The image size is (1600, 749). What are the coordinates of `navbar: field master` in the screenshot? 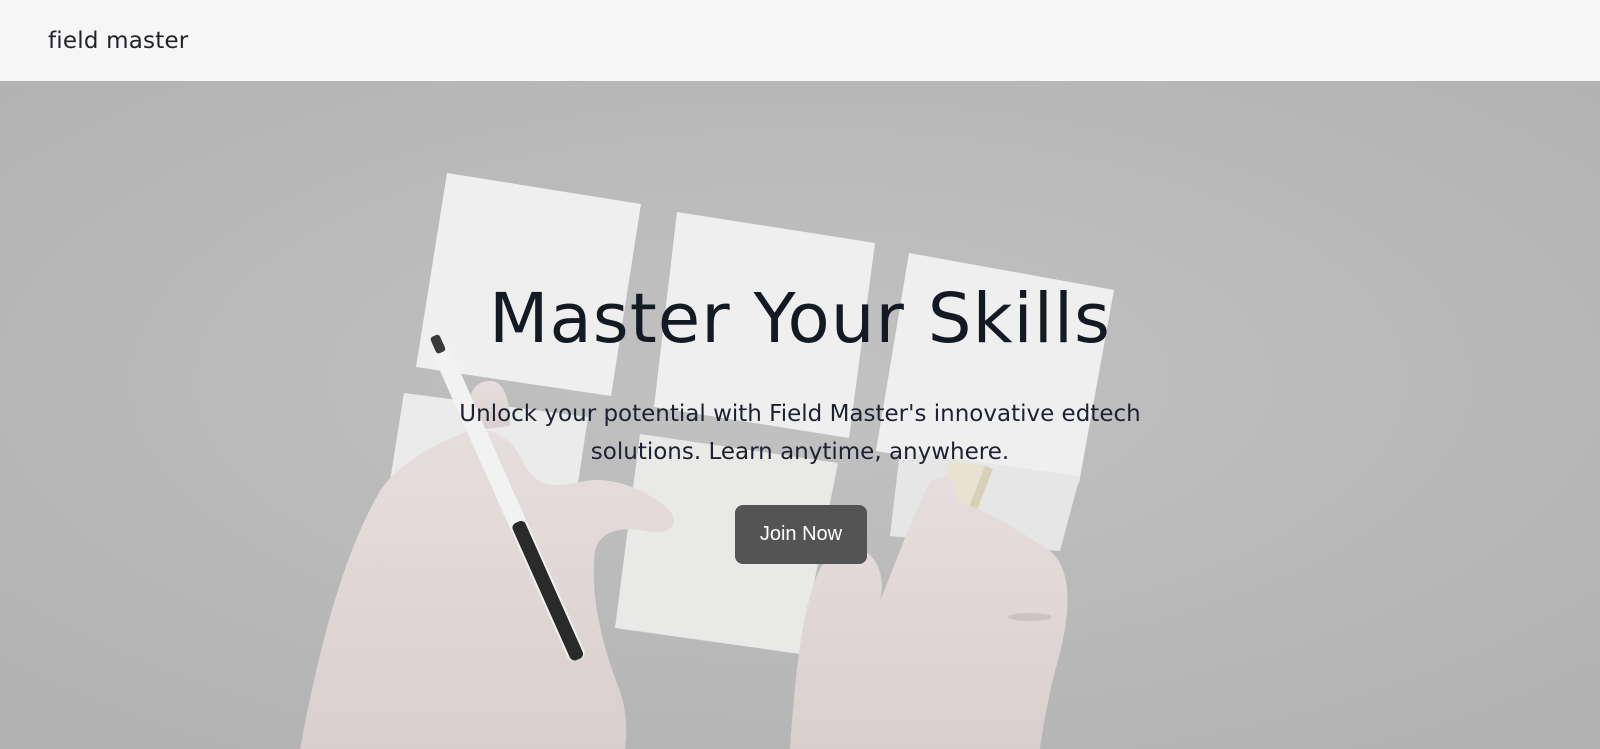 It's located at (800, 40).